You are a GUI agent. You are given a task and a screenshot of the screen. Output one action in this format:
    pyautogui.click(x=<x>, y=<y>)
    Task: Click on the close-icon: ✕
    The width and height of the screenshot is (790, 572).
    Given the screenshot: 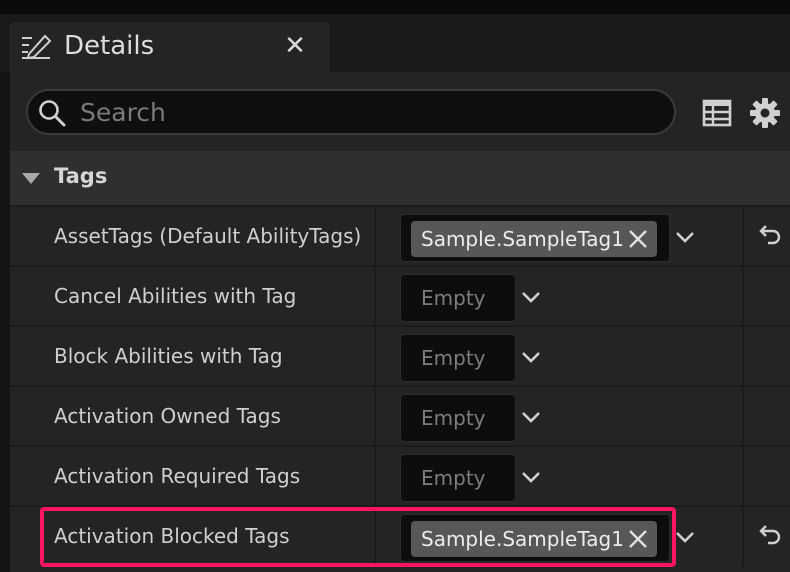 What is the action you would take?
    pyautogui.click(x=295, y=47)
    